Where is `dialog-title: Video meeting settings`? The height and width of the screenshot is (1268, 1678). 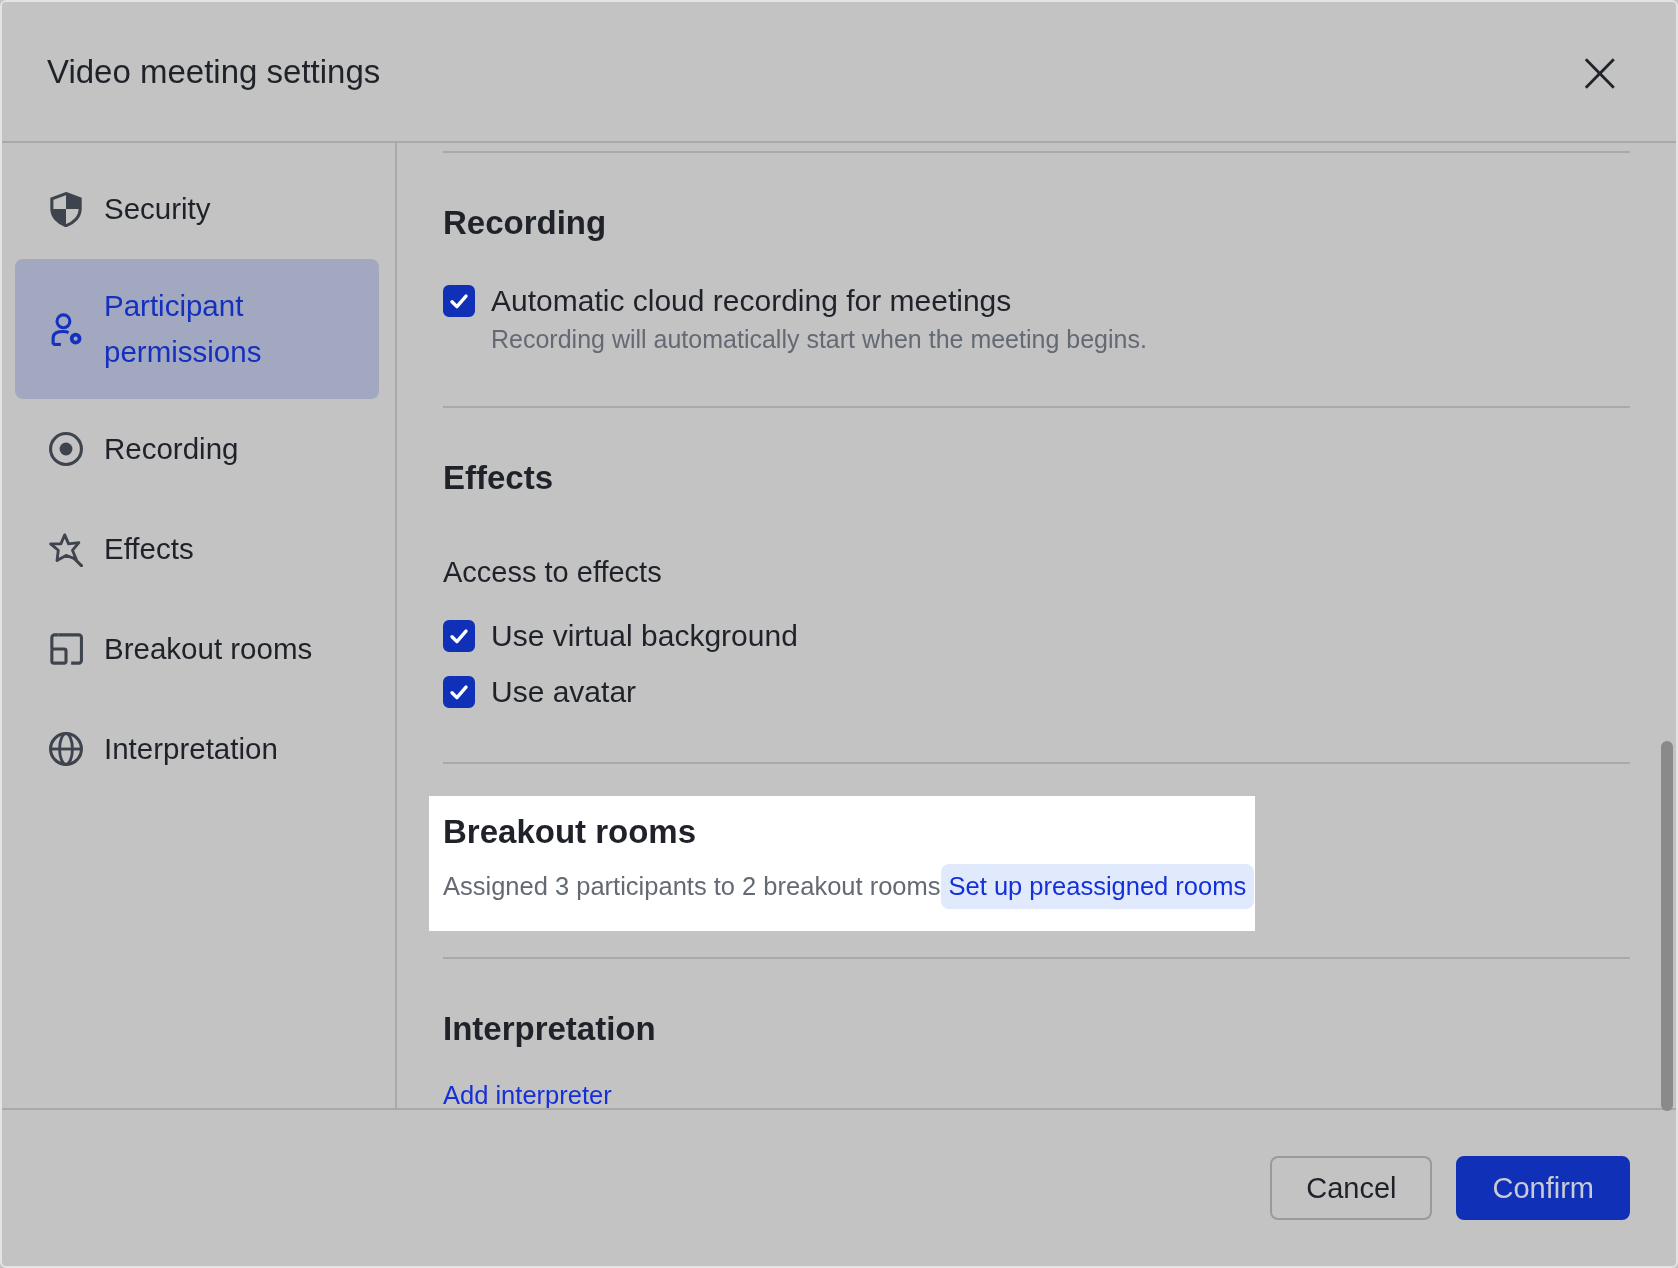 dialog-title: Video meeting settings is located at coordinates (214, 71).